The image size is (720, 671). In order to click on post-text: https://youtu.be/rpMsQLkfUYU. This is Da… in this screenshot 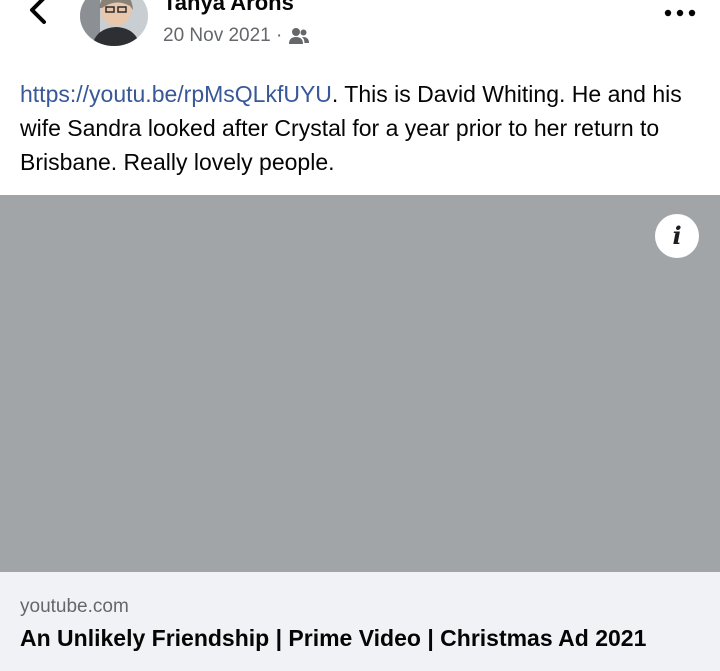, I will do `click(360, 128)`.